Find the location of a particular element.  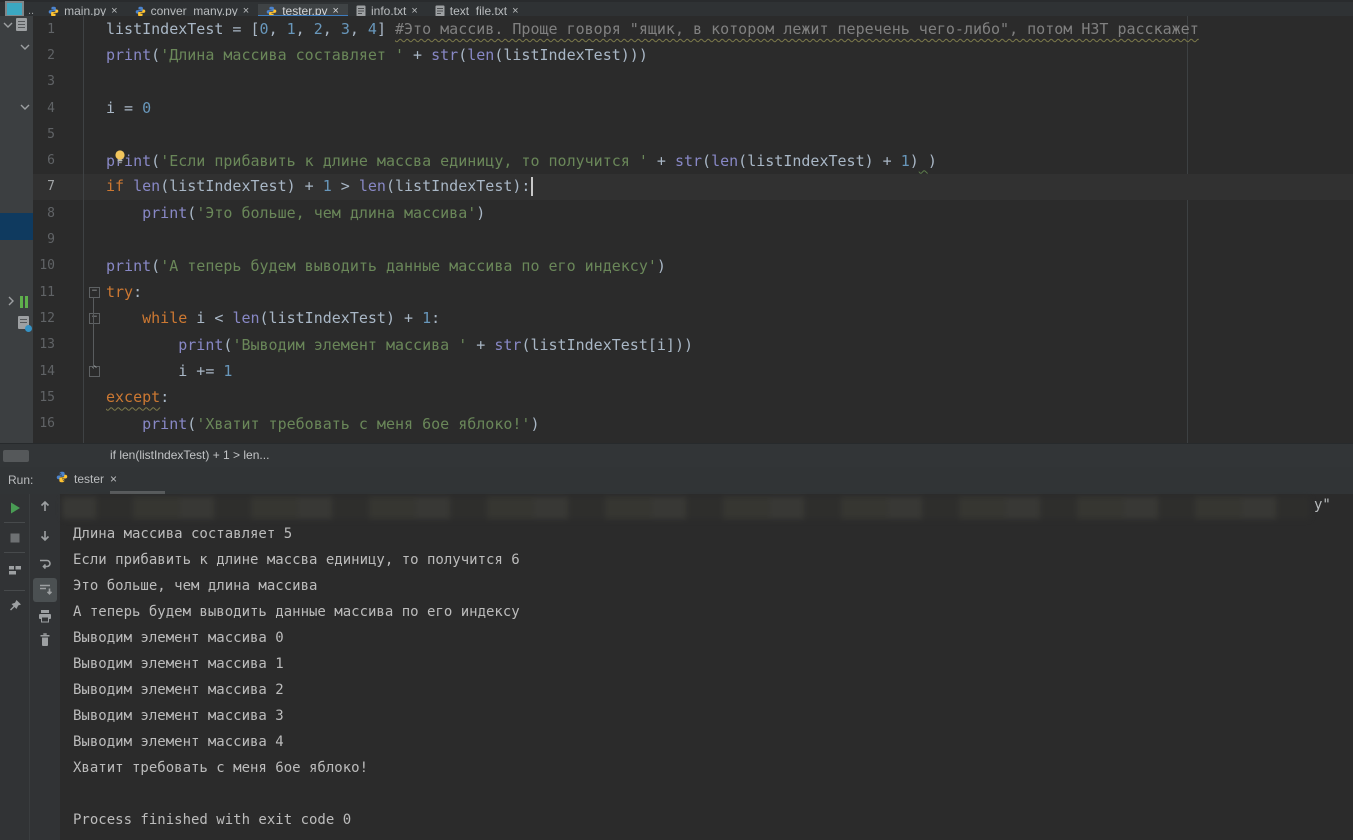

line-number: 3 is located at coordinates (58, 81).